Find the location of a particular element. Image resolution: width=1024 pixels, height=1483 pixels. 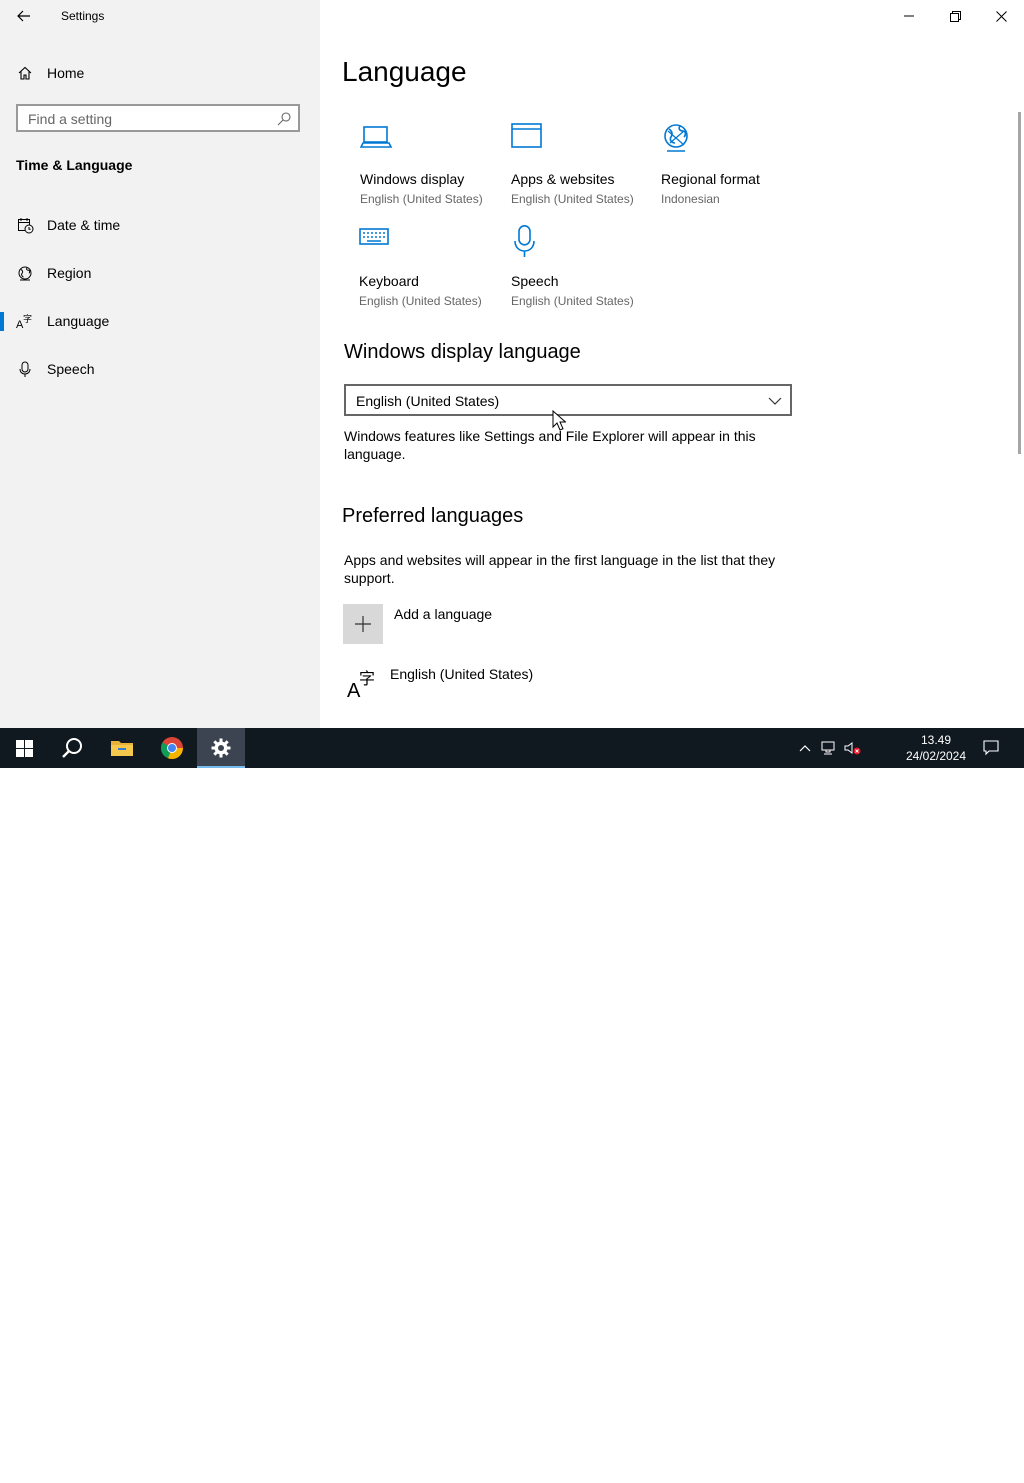

tile-name: Regional format is located at coordinates (710, 179).